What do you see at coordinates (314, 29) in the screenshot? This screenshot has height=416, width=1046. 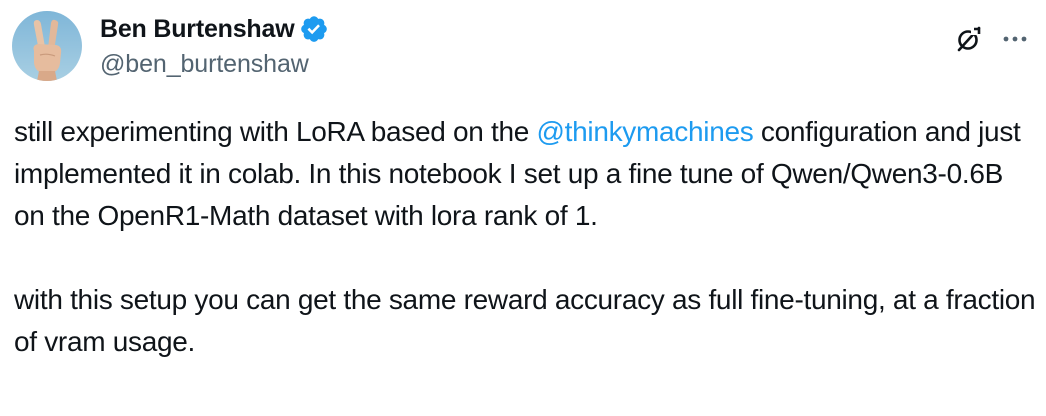 I see `verified-badge-icon` at bounding box center [314, 29].